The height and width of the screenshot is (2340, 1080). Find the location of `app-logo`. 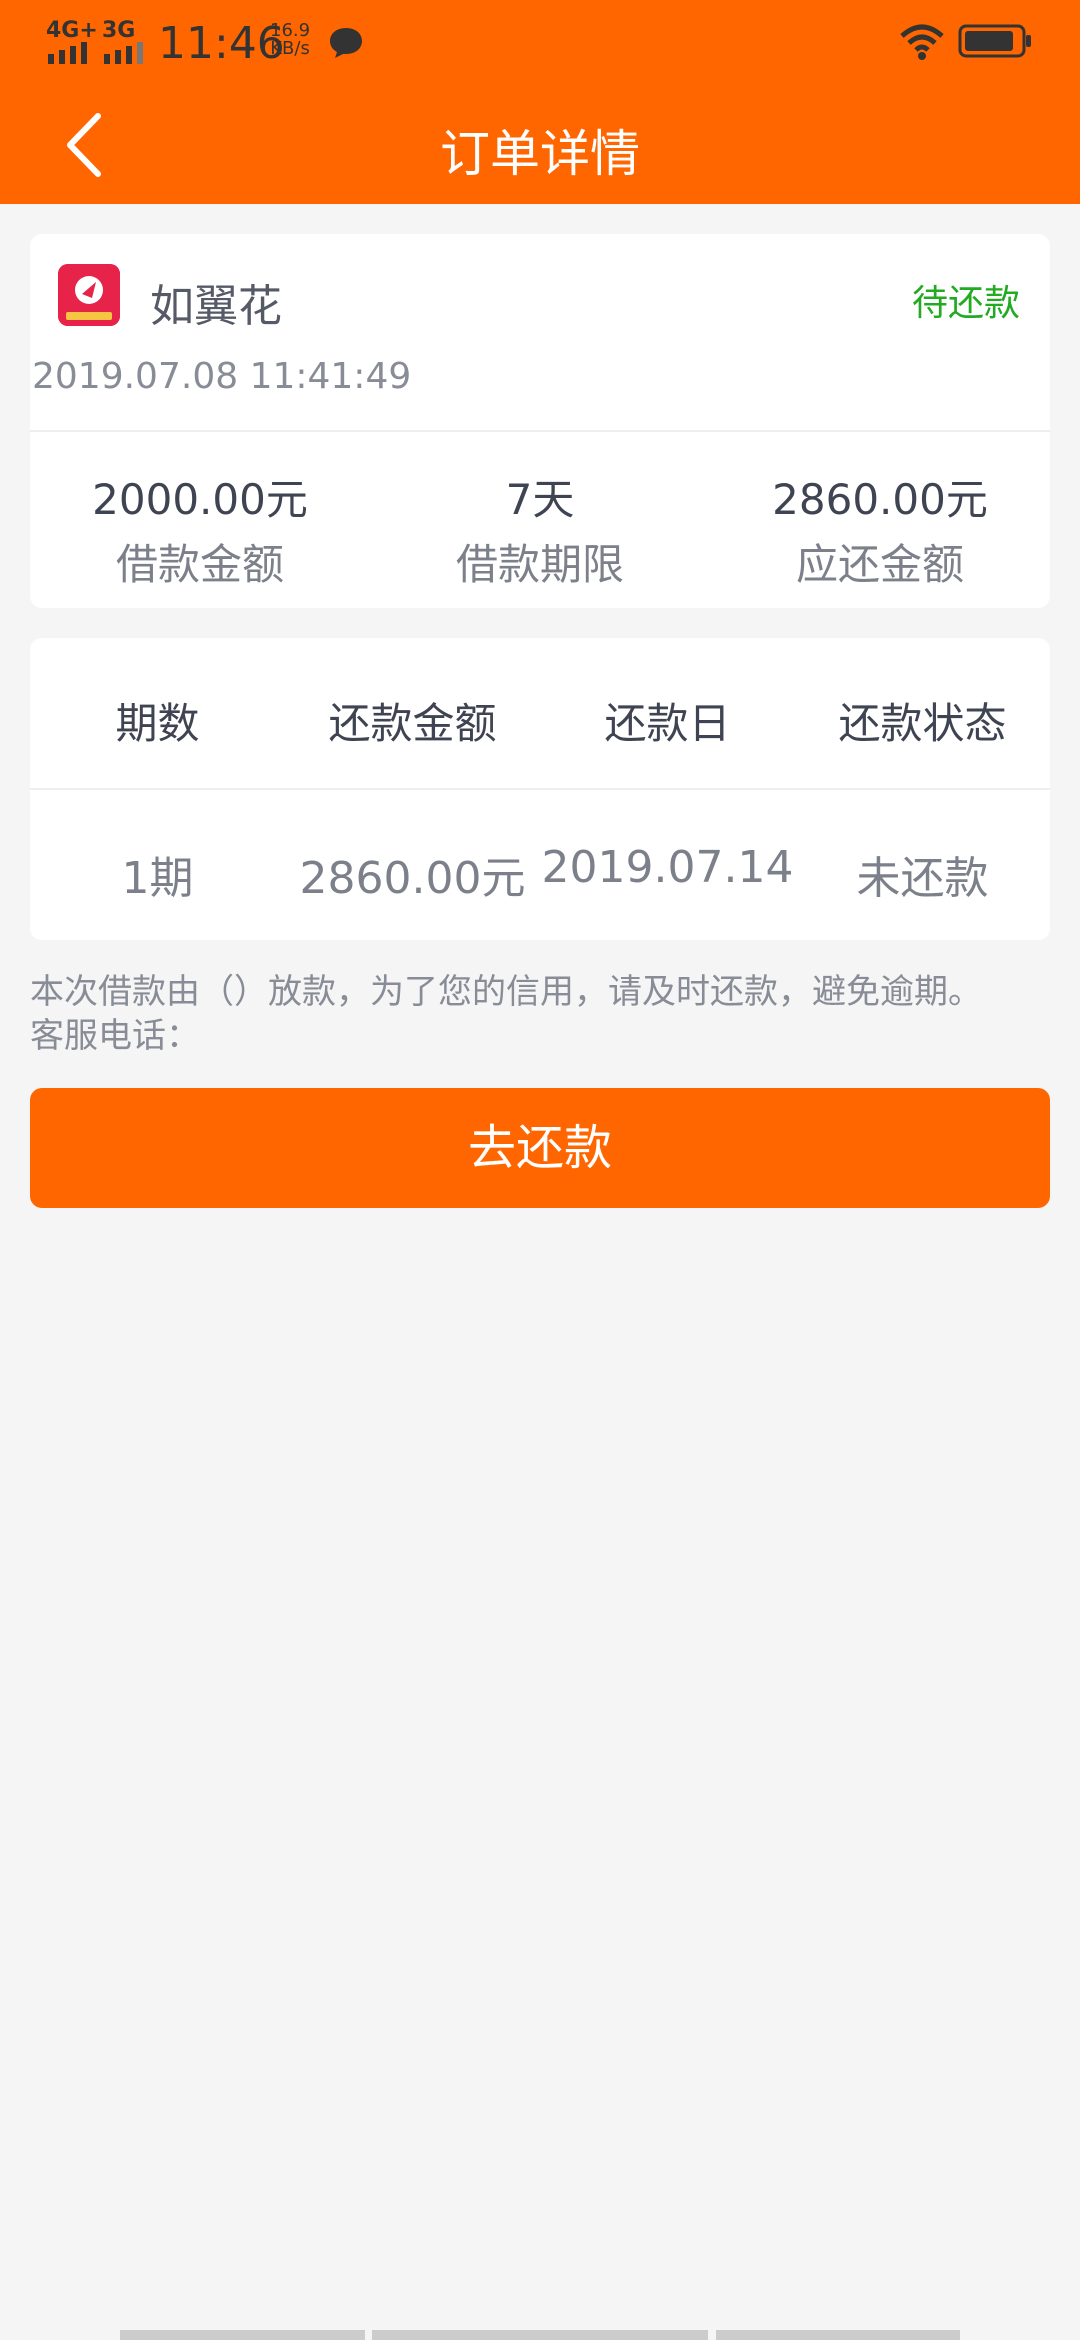

app-logo is located at coordinates (89, 295).